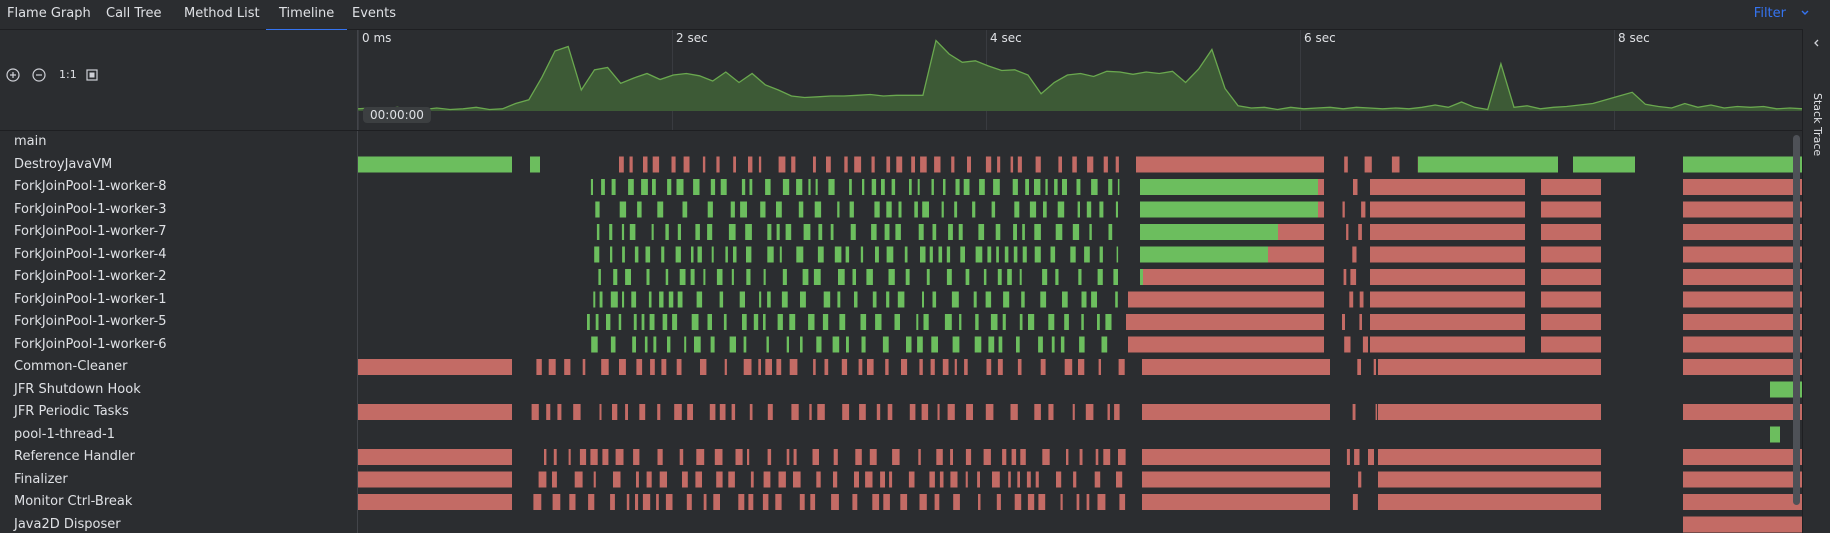 This screenshot has height=533, width=1830. What do you see at coordinates (178, 142) in the screenshot?
I see `thread-row: main` at bounding box center [178, 142].